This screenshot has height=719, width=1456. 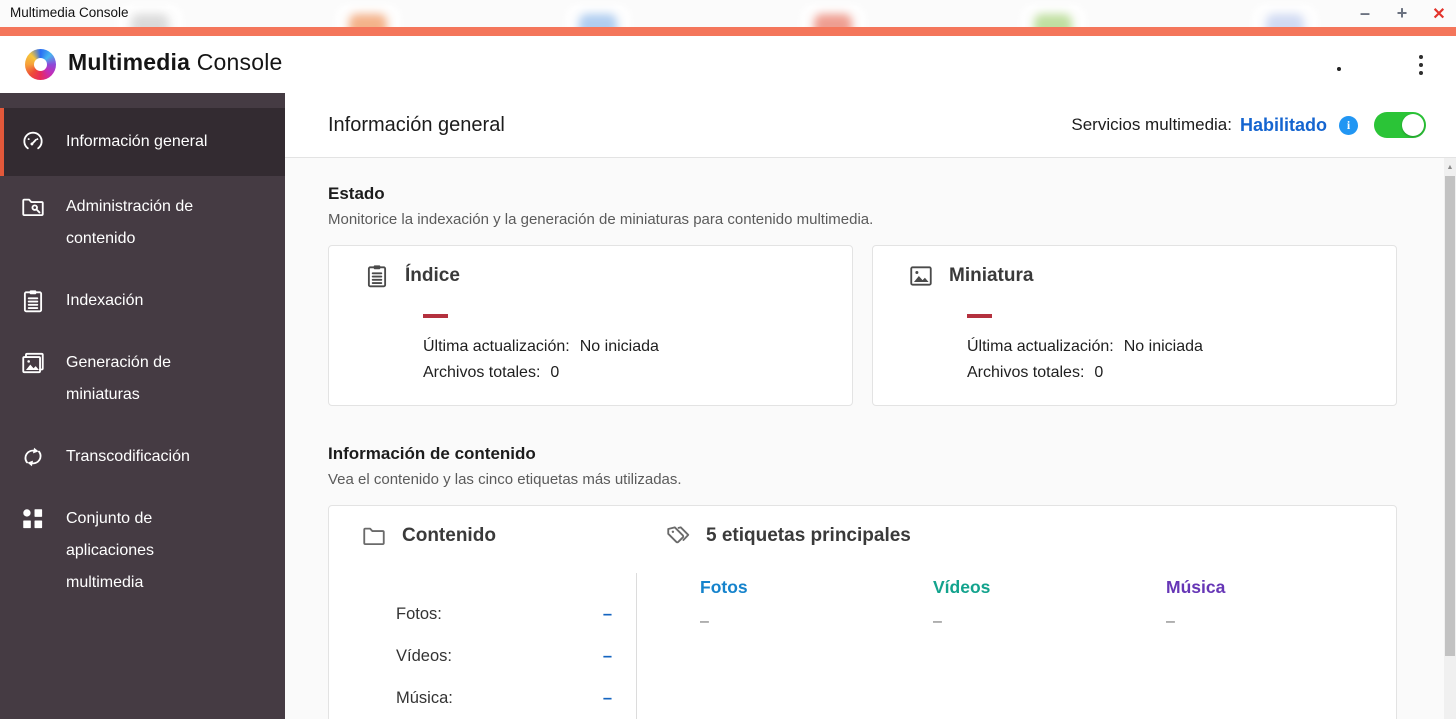 I want to click on close-button: ✕, so click(x=1439, y=14).